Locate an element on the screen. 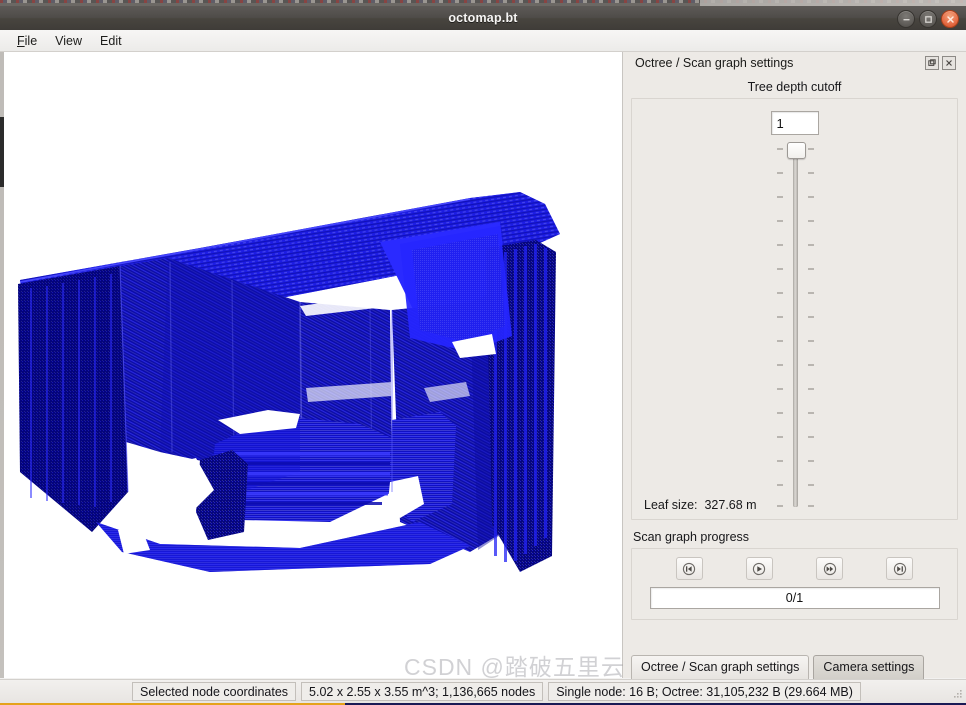  leaf-size-label: Leaf size: is located at coordinates (671, 505).